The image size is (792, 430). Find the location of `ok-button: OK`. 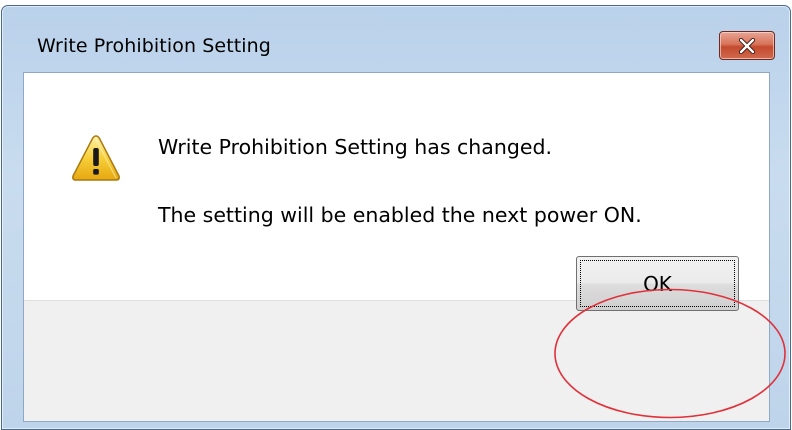

ok-button: OK is located at coordinates (657, 283).